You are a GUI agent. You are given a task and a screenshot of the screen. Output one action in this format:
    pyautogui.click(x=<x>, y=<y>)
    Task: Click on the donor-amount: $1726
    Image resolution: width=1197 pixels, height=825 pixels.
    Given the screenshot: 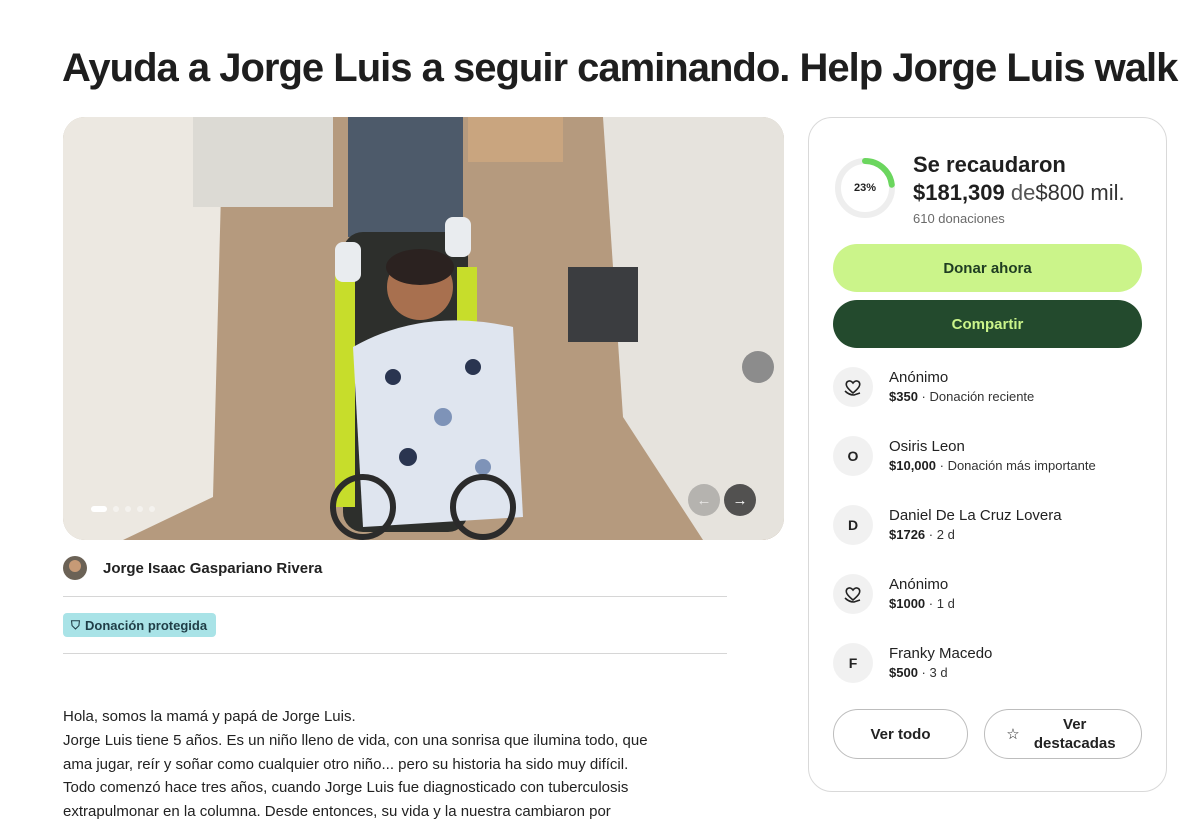 What is the action you would take?
    pyautogui.click(x=907, y=534)
    